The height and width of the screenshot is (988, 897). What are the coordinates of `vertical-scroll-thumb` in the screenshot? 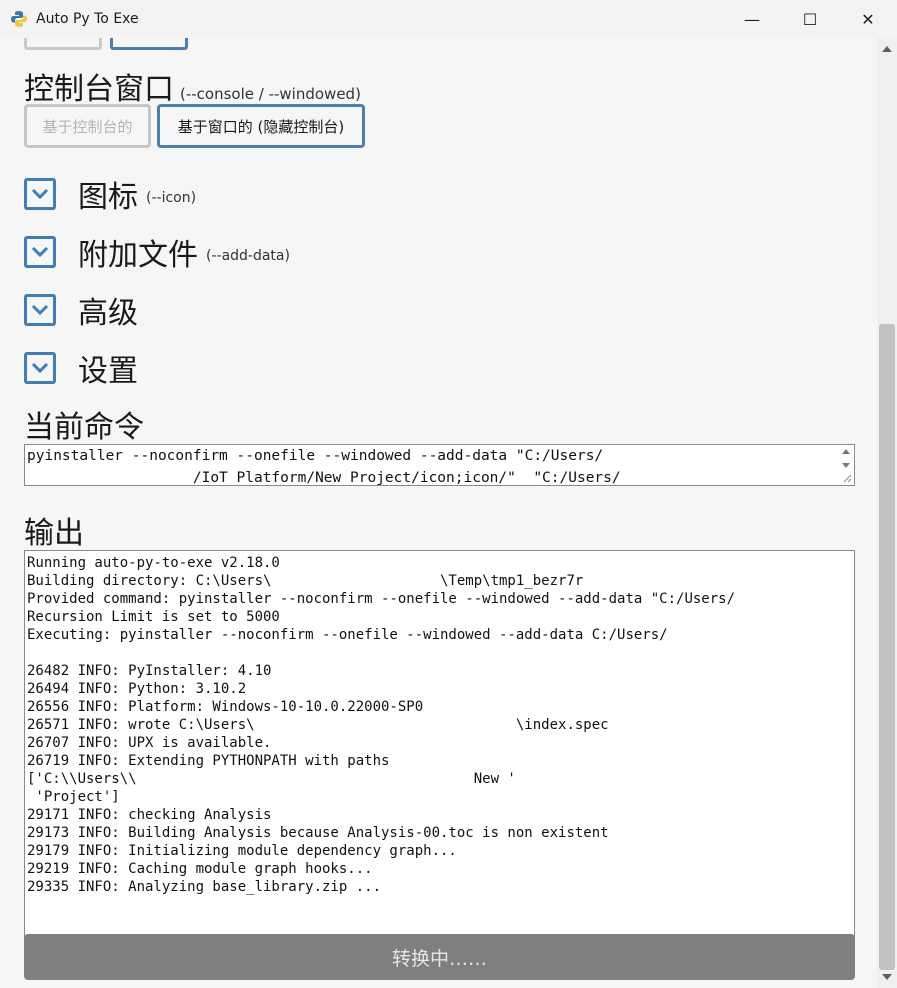 It's located at (887, 647).